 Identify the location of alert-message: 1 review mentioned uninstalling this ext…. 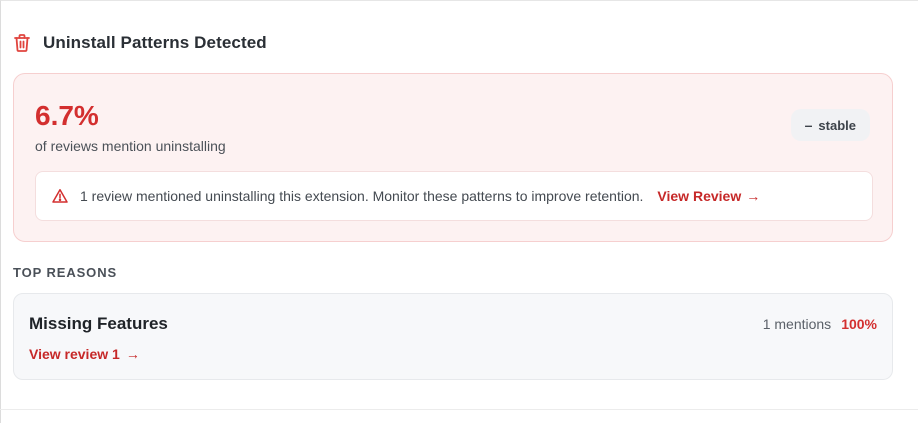
(362, 196).